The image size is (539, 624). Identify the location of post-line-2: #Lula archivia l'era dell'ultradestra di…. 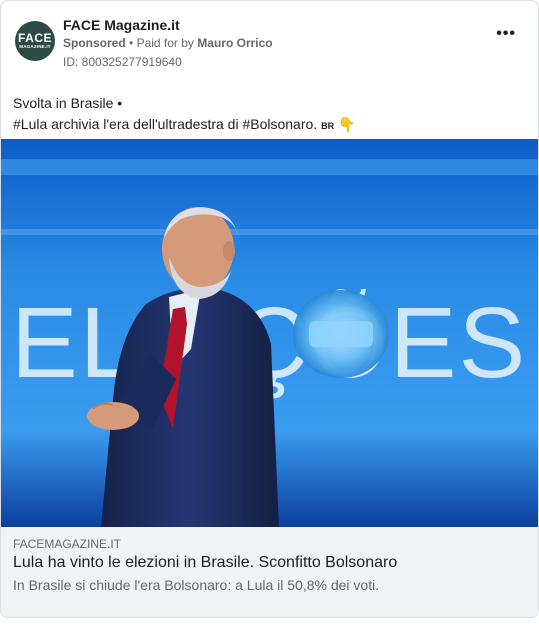
(269, 125).